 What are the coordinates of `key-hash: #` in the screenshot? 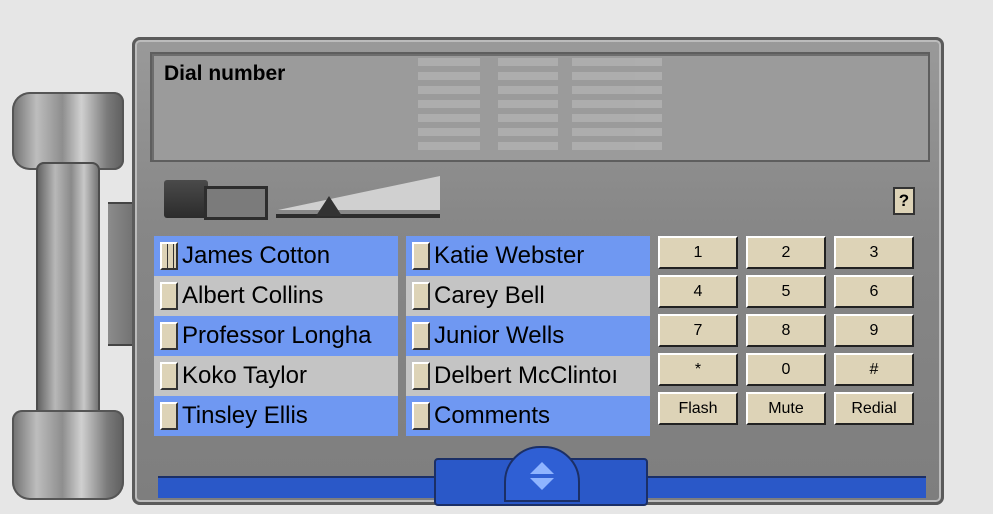 It's located at (874, 369).